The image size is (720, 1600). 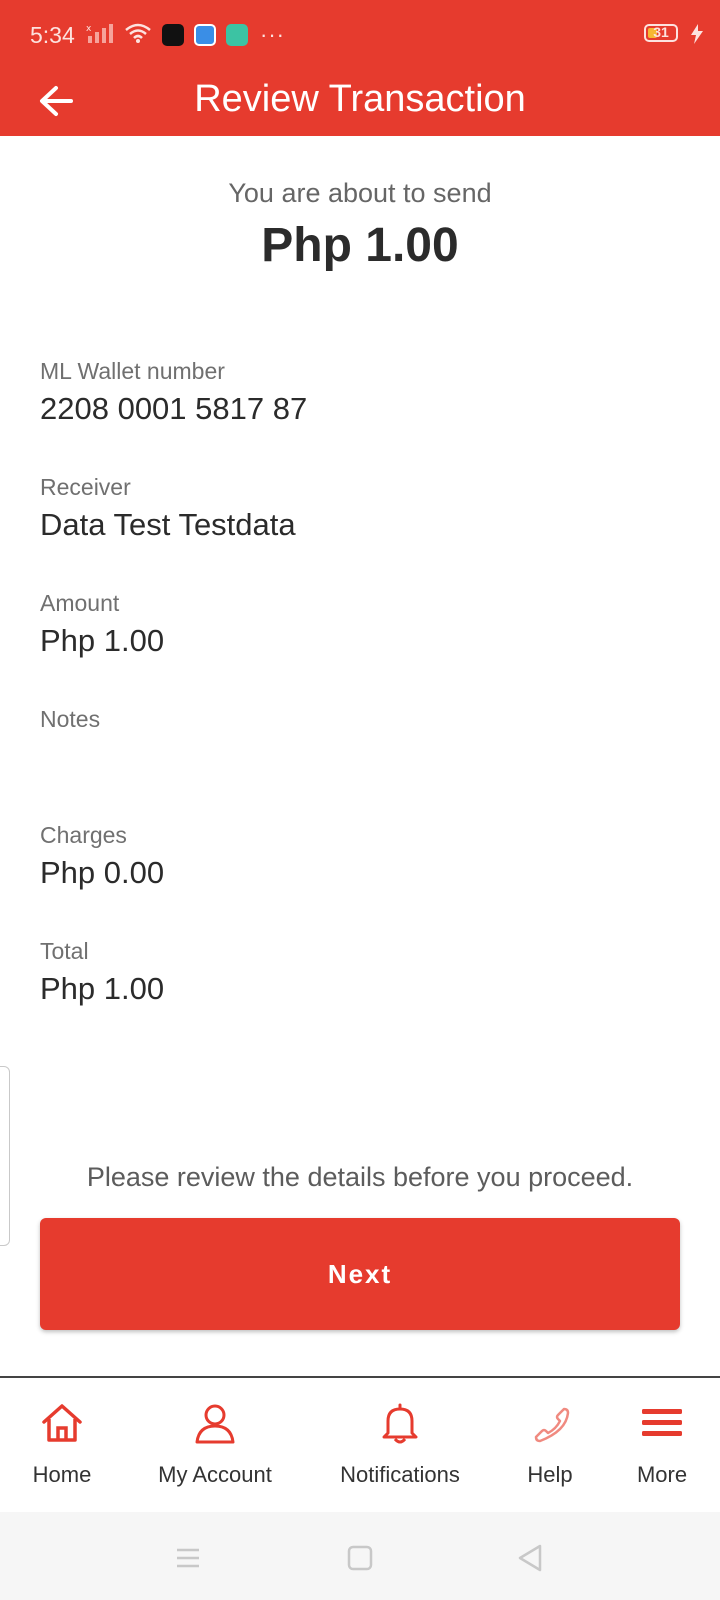 I want to click on receiver-value: Data Test Testdata, so click(x=168, y=524).